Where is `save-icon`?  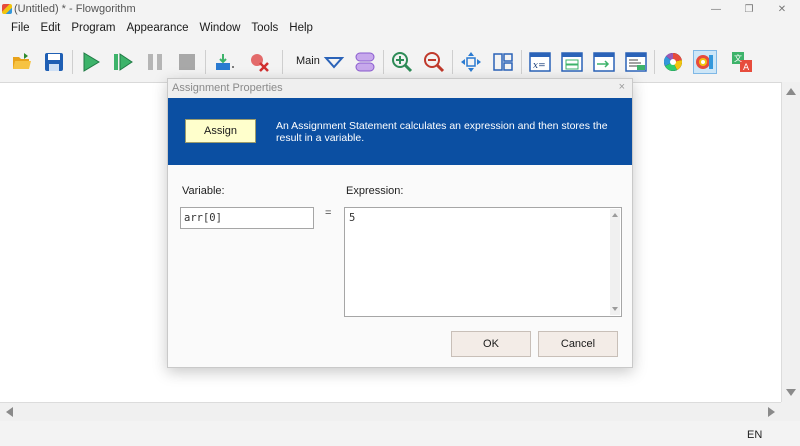
save-icon is located at coordinates (54, 62).